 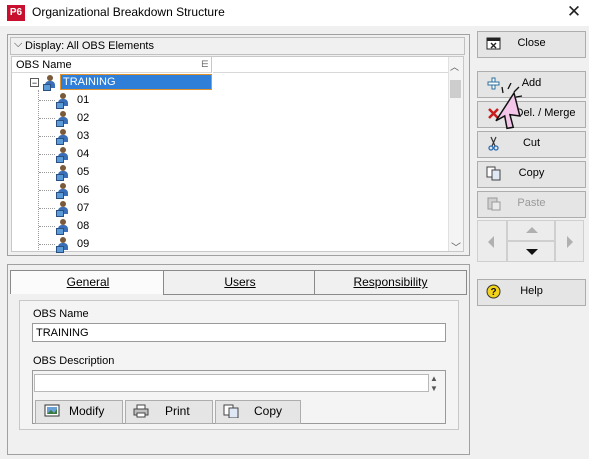 I want to click on close-button-label: Close, so click(x=531, y=43).